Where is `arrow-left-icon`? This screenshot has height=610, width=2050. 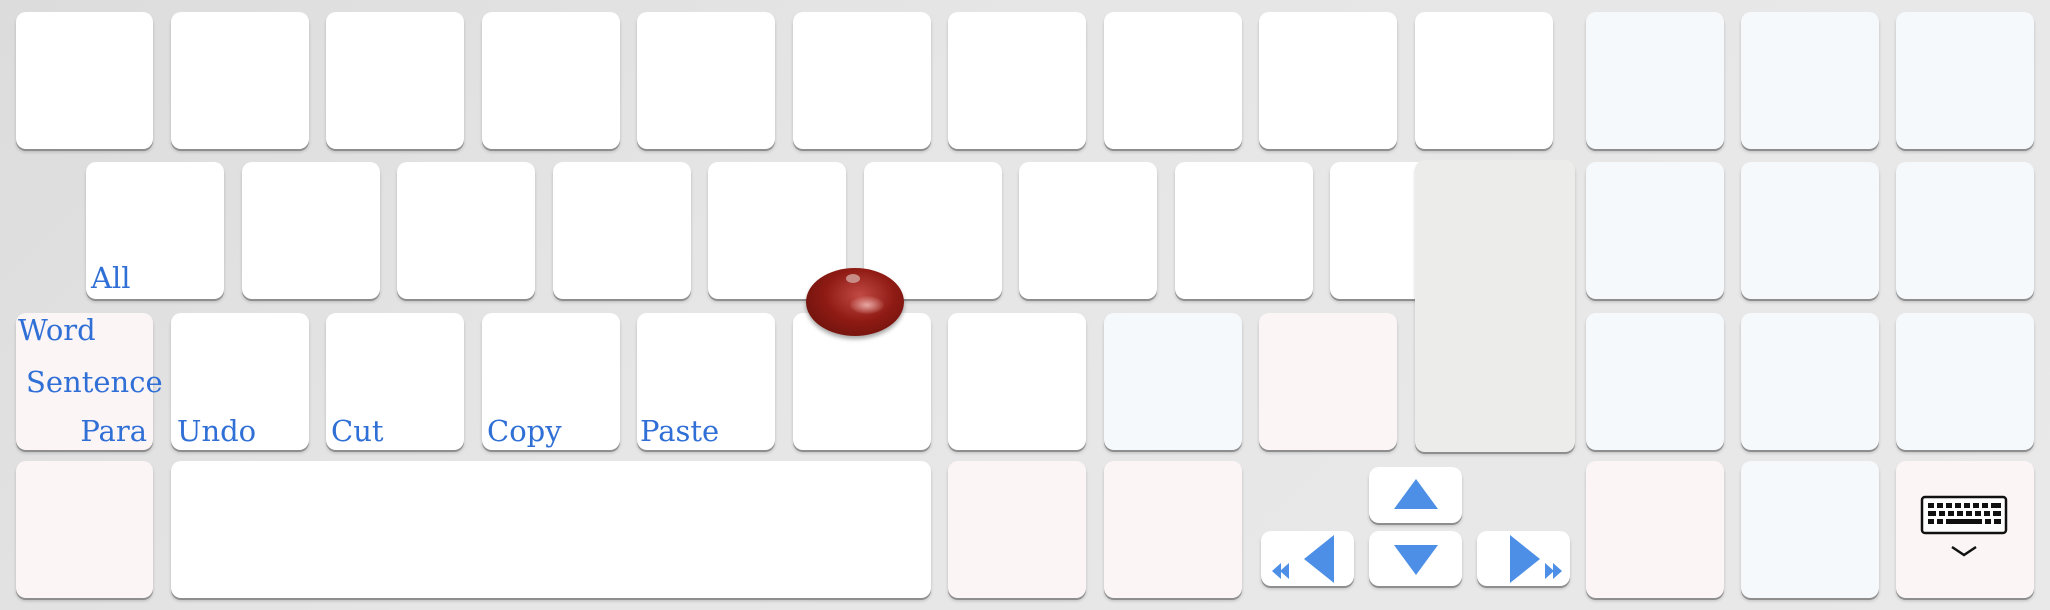 arrow-left-icon is located at coordinates (1319, 559).